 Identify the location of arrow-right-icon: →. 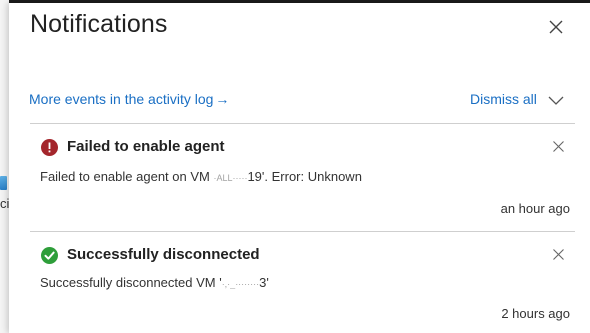
(222, 99).